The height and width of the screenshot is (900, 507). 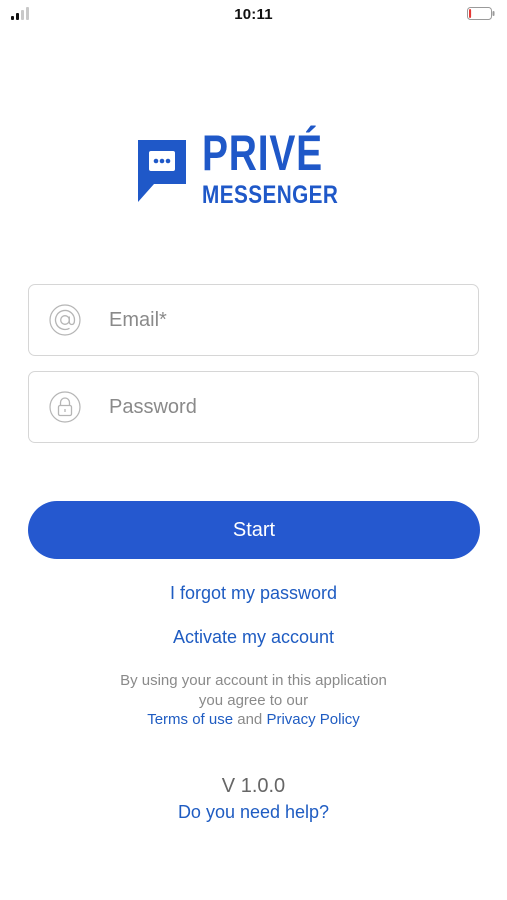 What do you see at coordinates (65, 320) in the screenshot?
I see `at-icon` at bounding box center [65, 320].